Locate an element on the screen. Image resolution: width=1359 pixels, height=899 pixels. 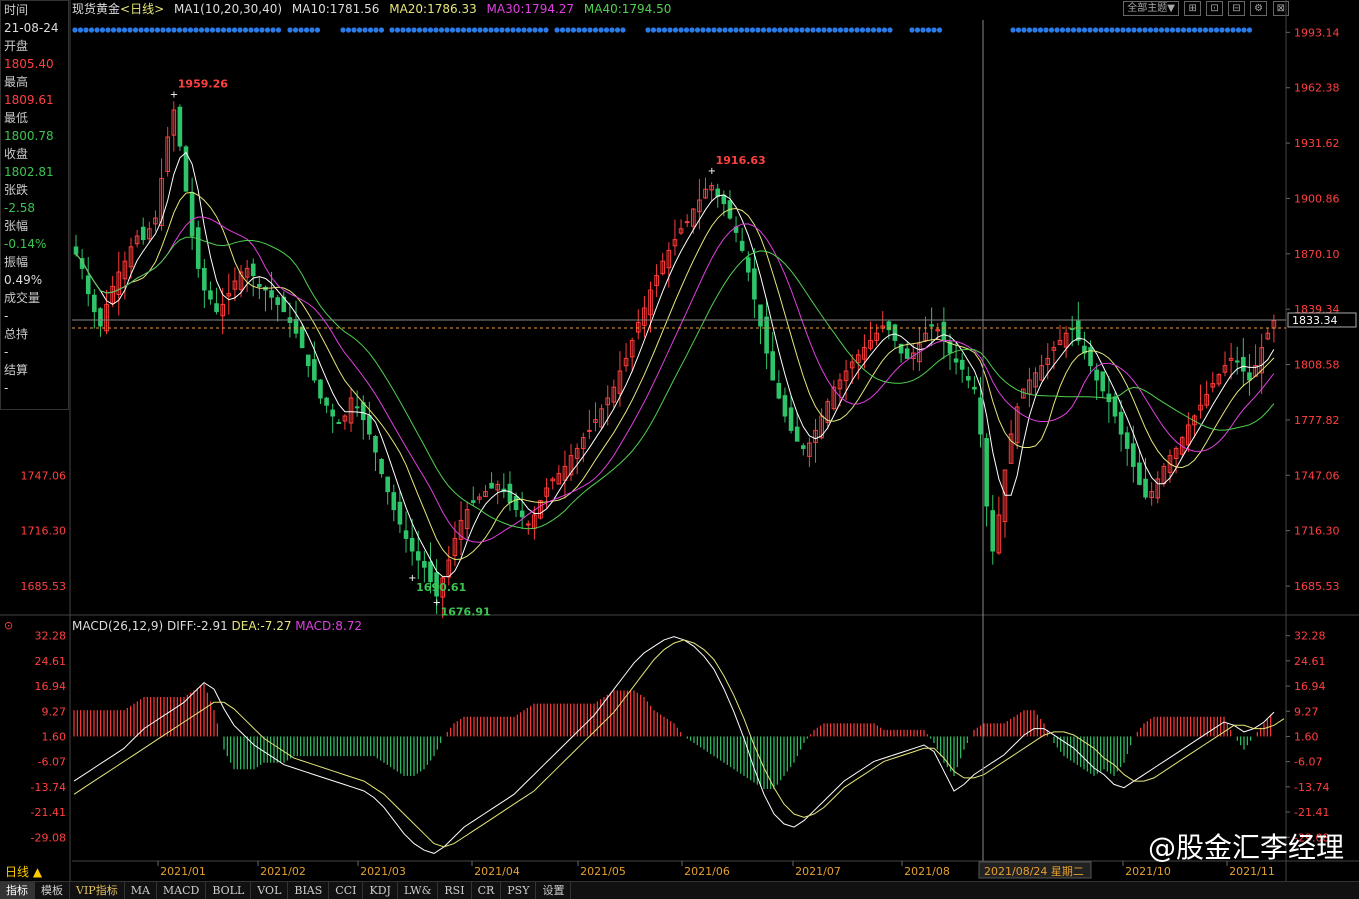
macd-tick-label: 9.27 is located at coordinates (1306, 711).